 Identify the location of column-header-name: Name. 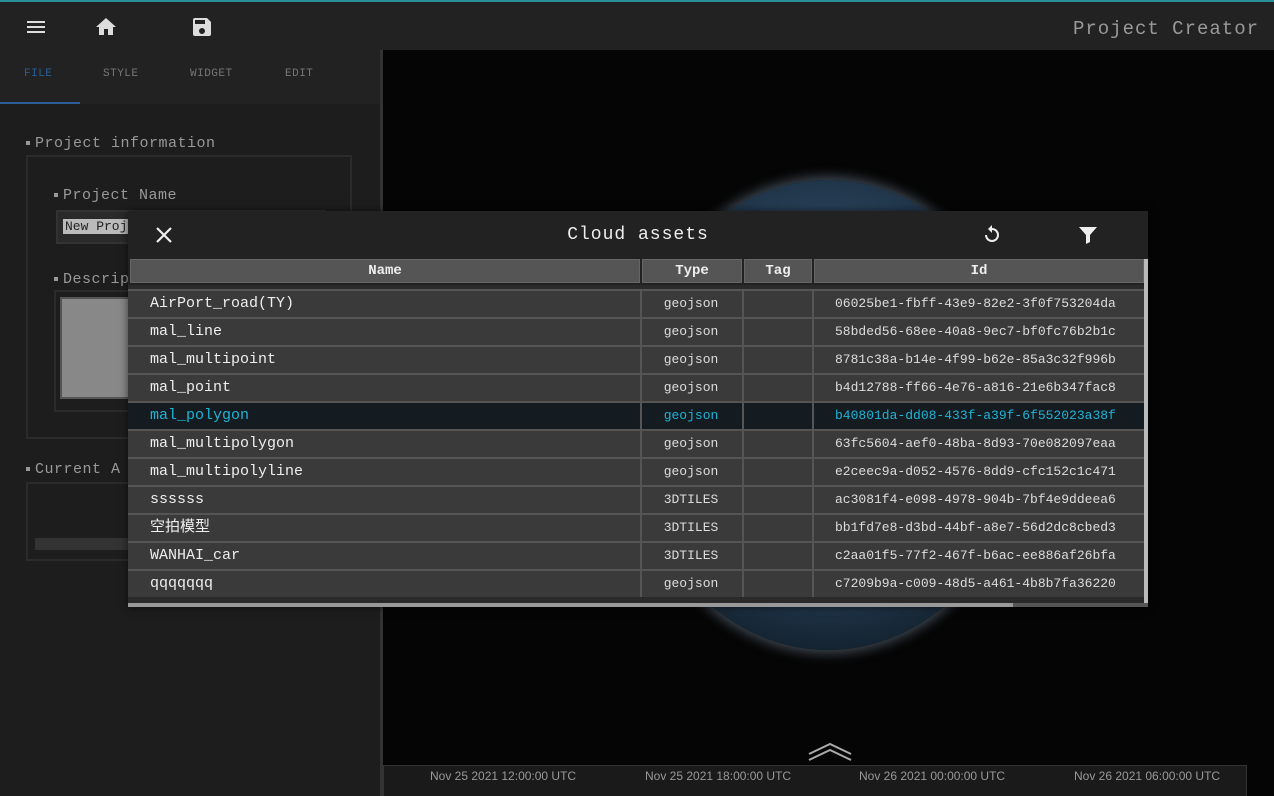
(385, 271).